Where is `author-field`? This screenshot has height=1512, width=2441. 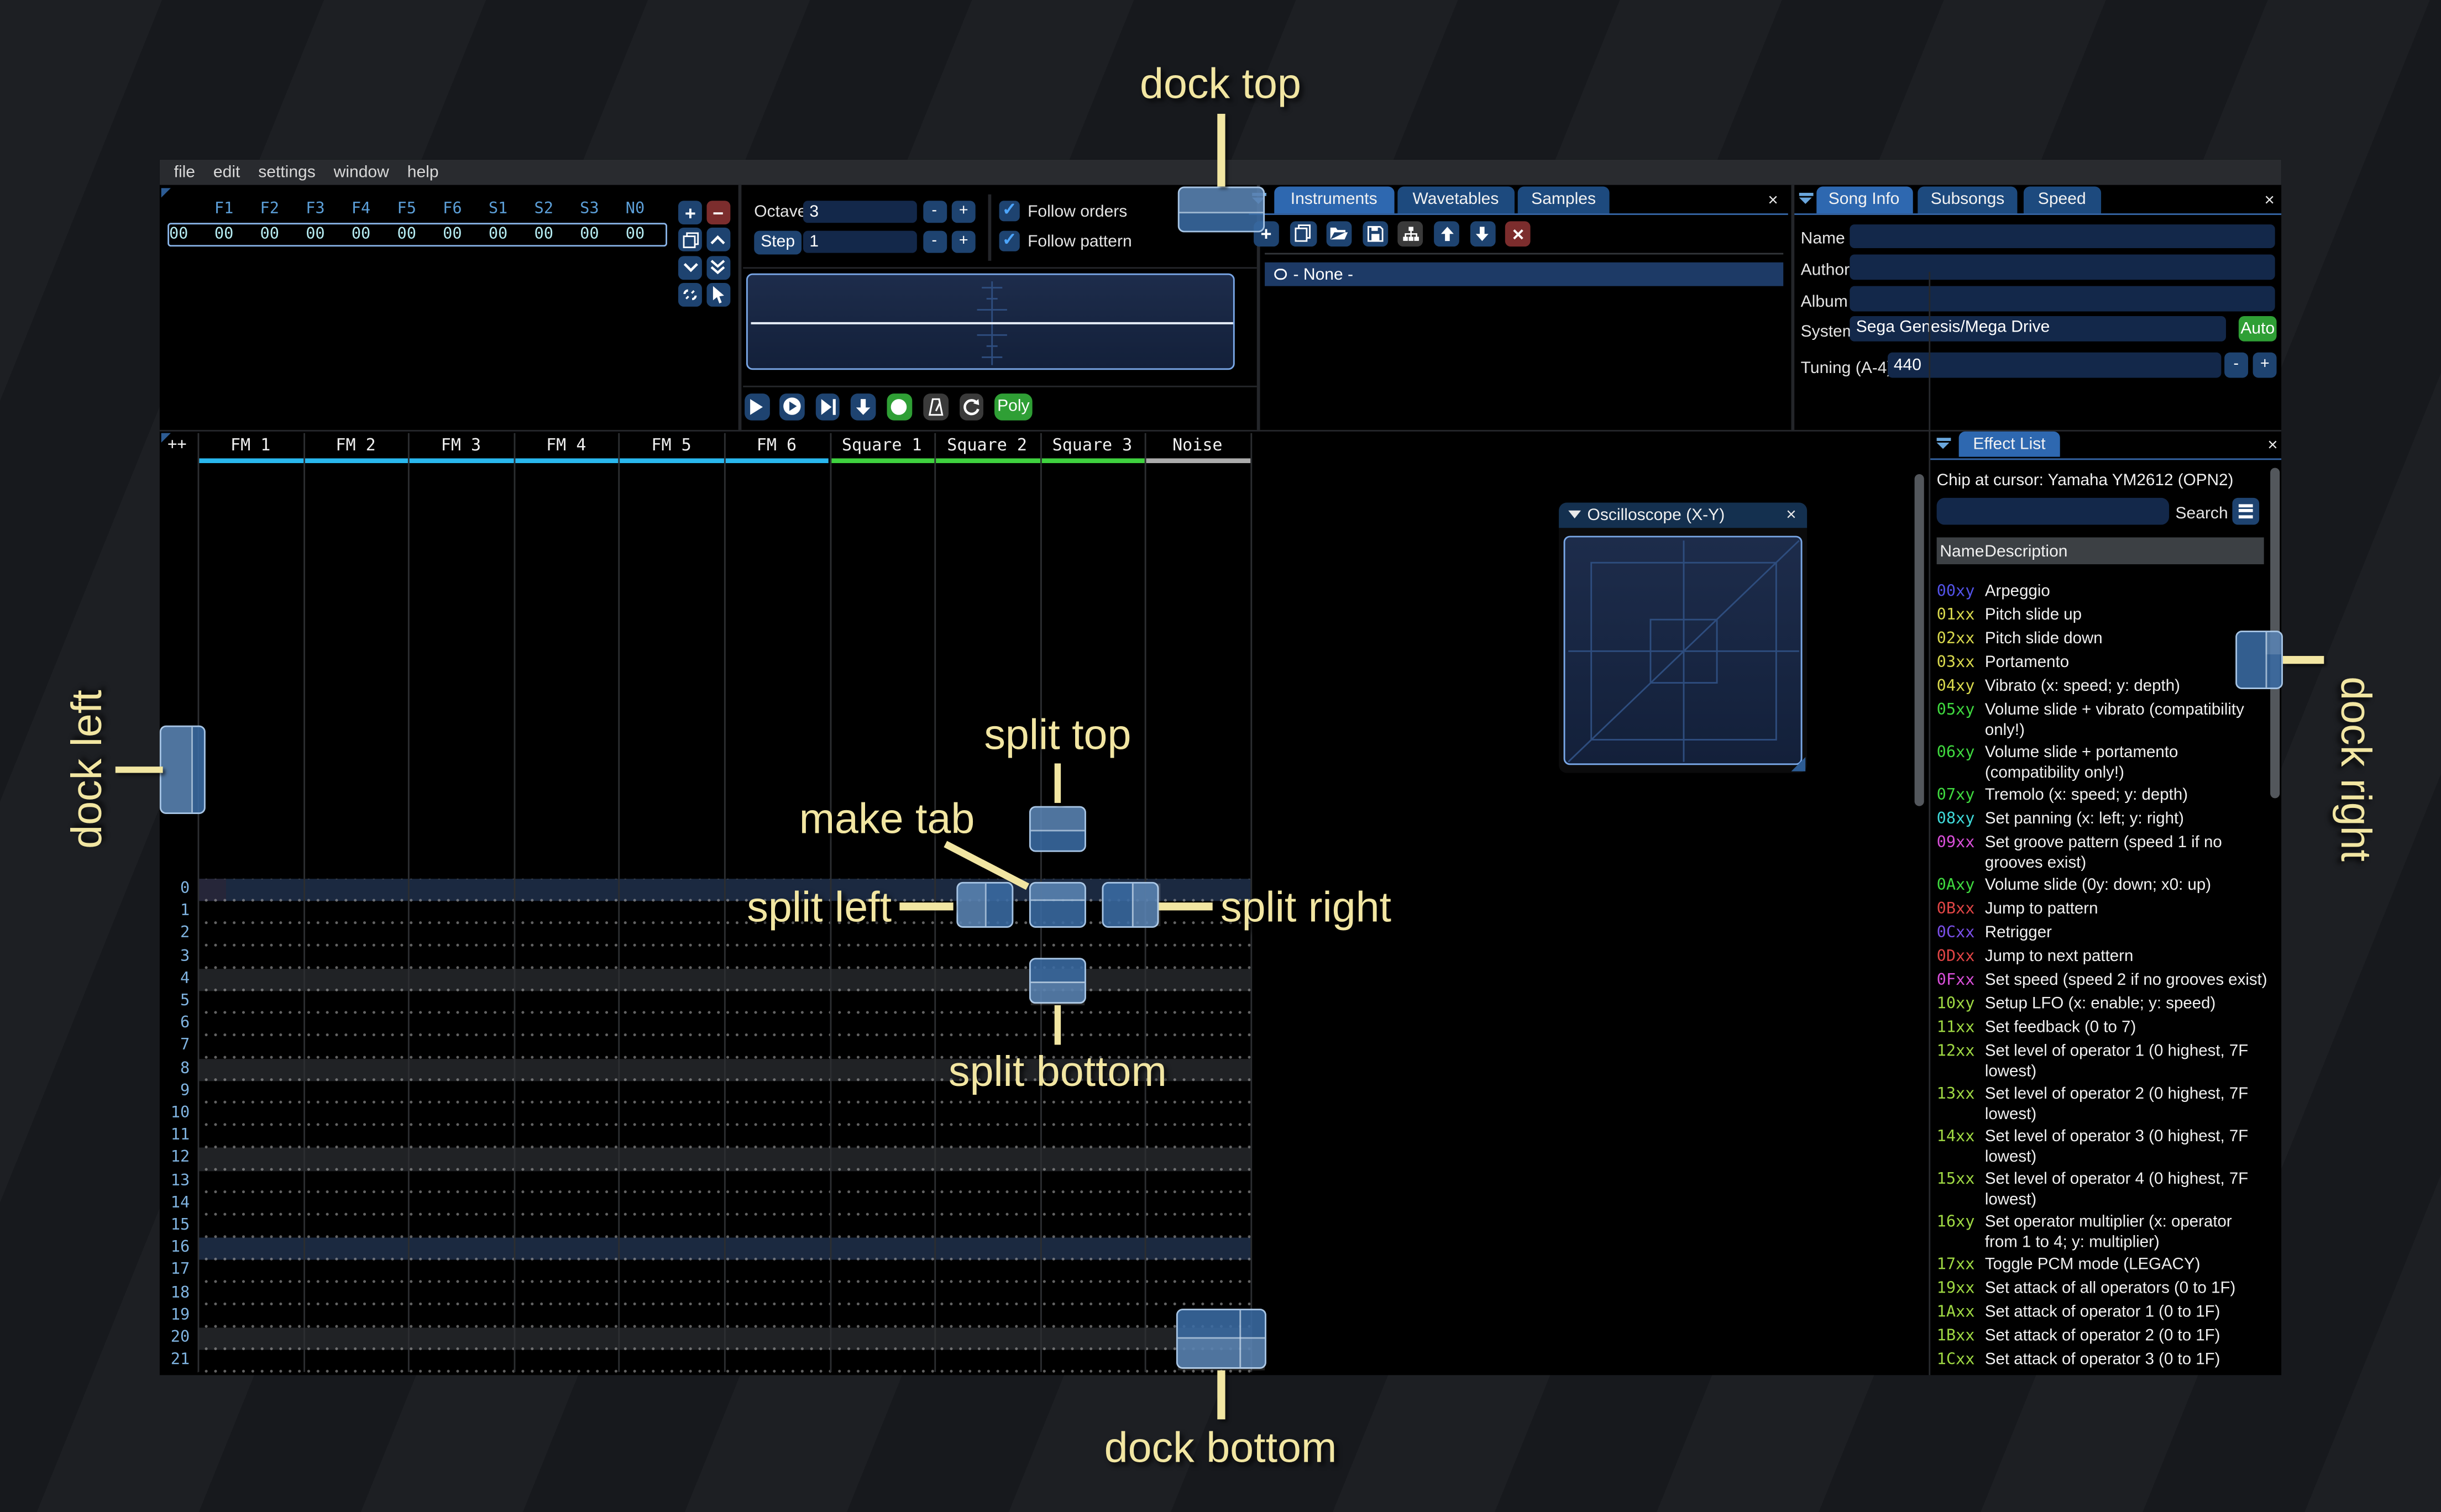
author-field is located at coordinates (2062, 267).